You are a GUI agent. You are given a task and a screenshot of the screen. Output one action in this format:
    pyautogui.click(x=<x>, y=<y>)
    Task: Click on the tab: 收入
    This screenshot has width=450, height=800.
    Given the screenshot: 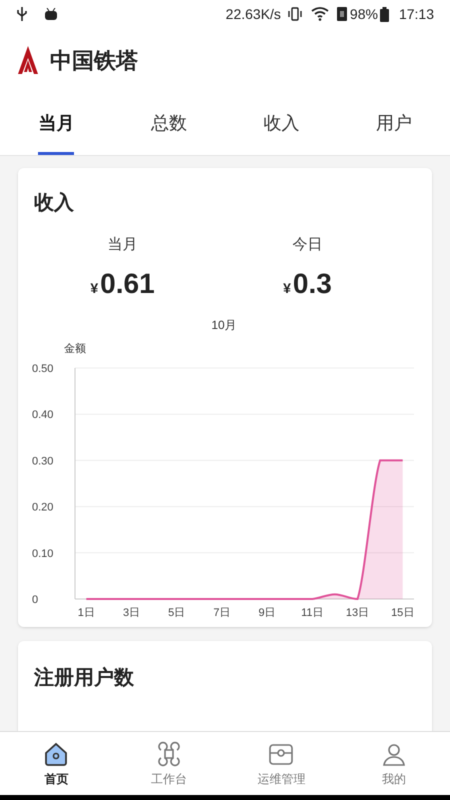 What is the action you would take?
    pyautogui.click(x=281, y=123)
    